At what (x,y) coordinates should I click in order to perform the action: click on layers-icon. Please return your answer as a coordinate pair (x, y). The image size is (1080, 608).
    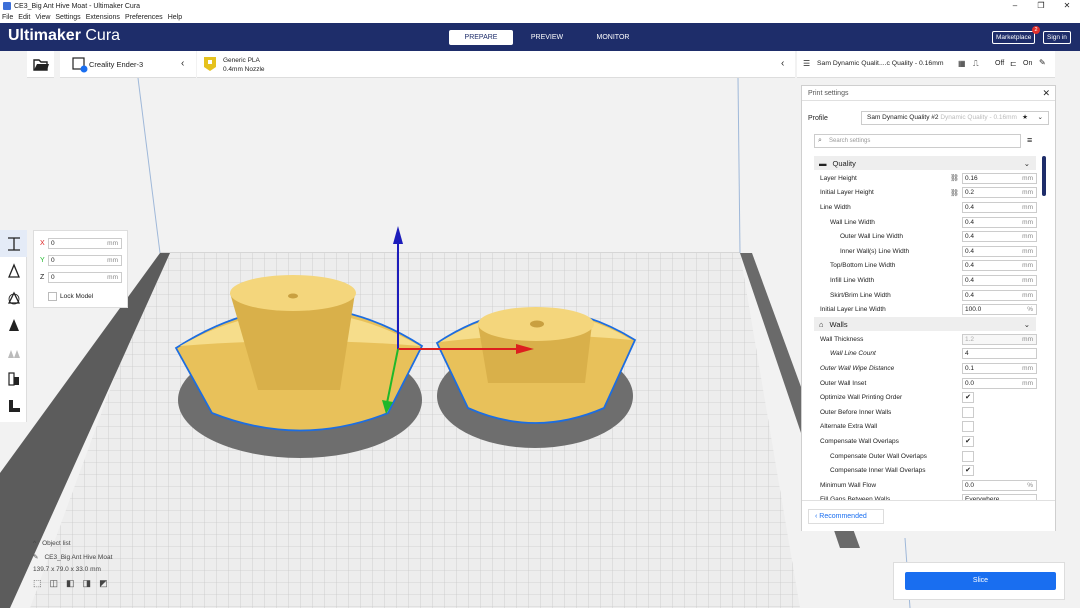
    Looking at the image, I should click on (14, 405).